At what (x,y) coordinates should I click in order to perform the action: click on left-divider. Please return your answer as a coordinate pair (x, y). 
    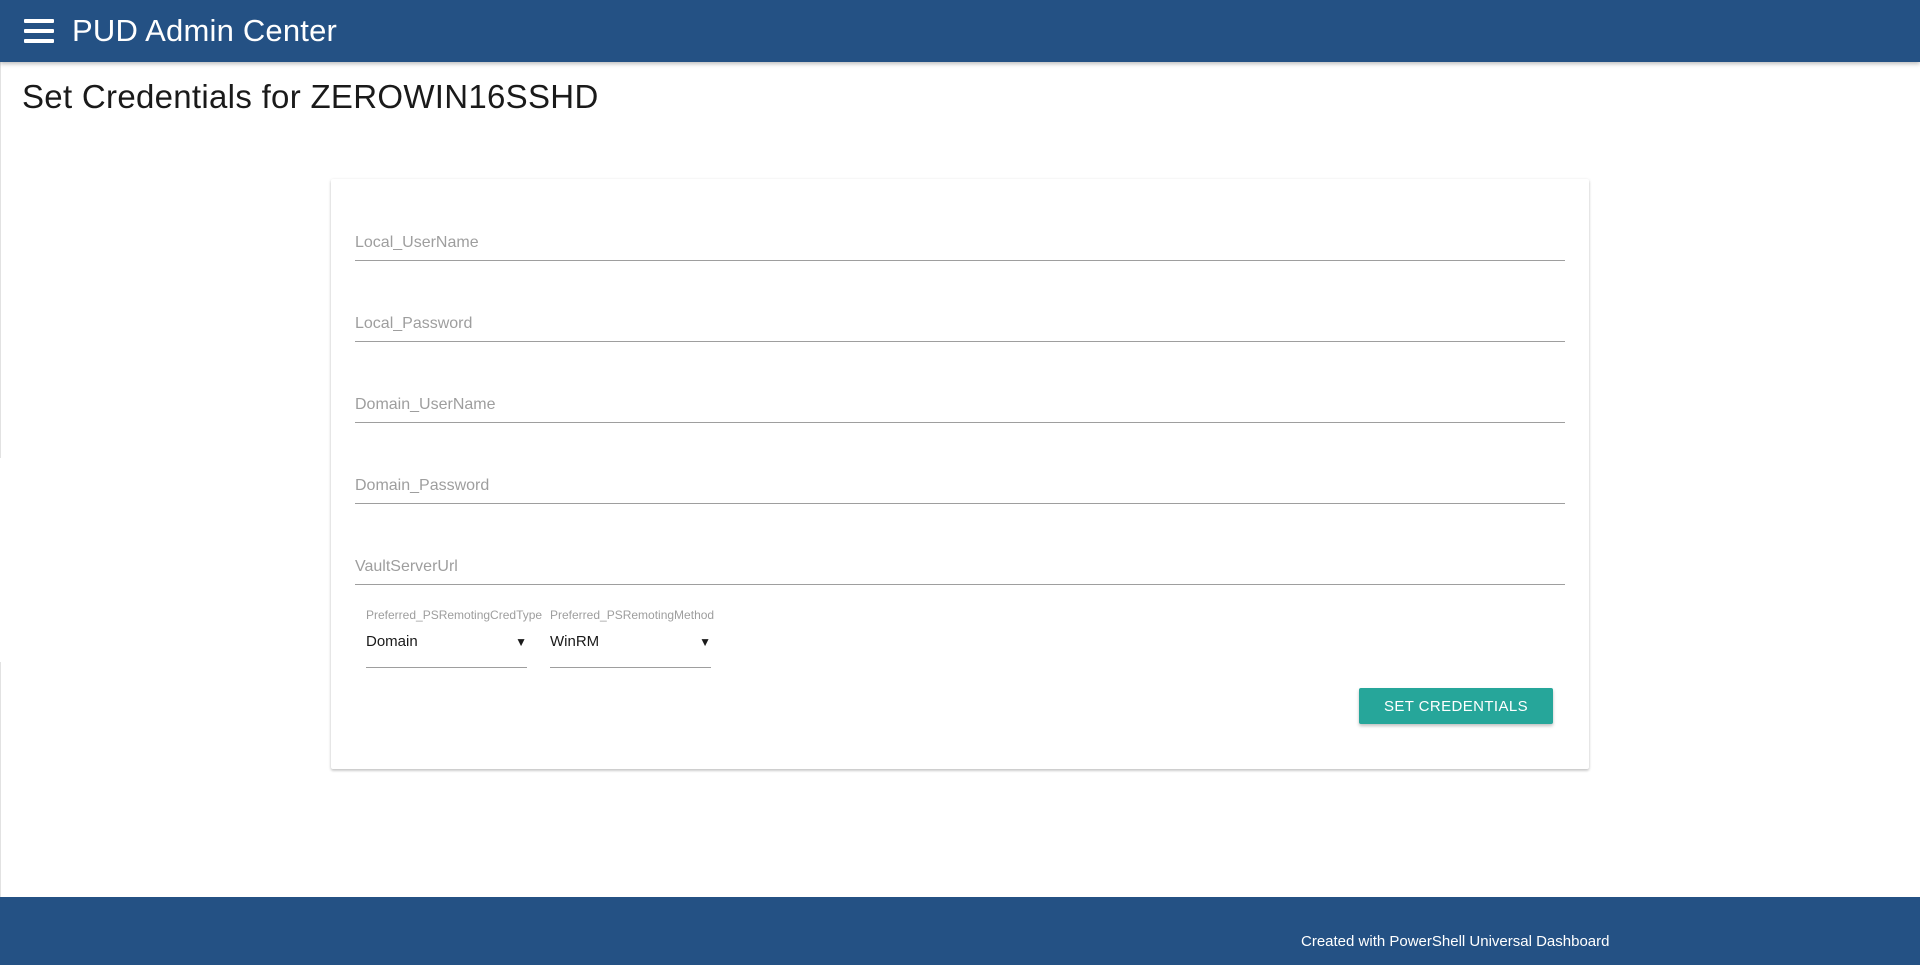
    Looking at the image, I should click on (0, 260).